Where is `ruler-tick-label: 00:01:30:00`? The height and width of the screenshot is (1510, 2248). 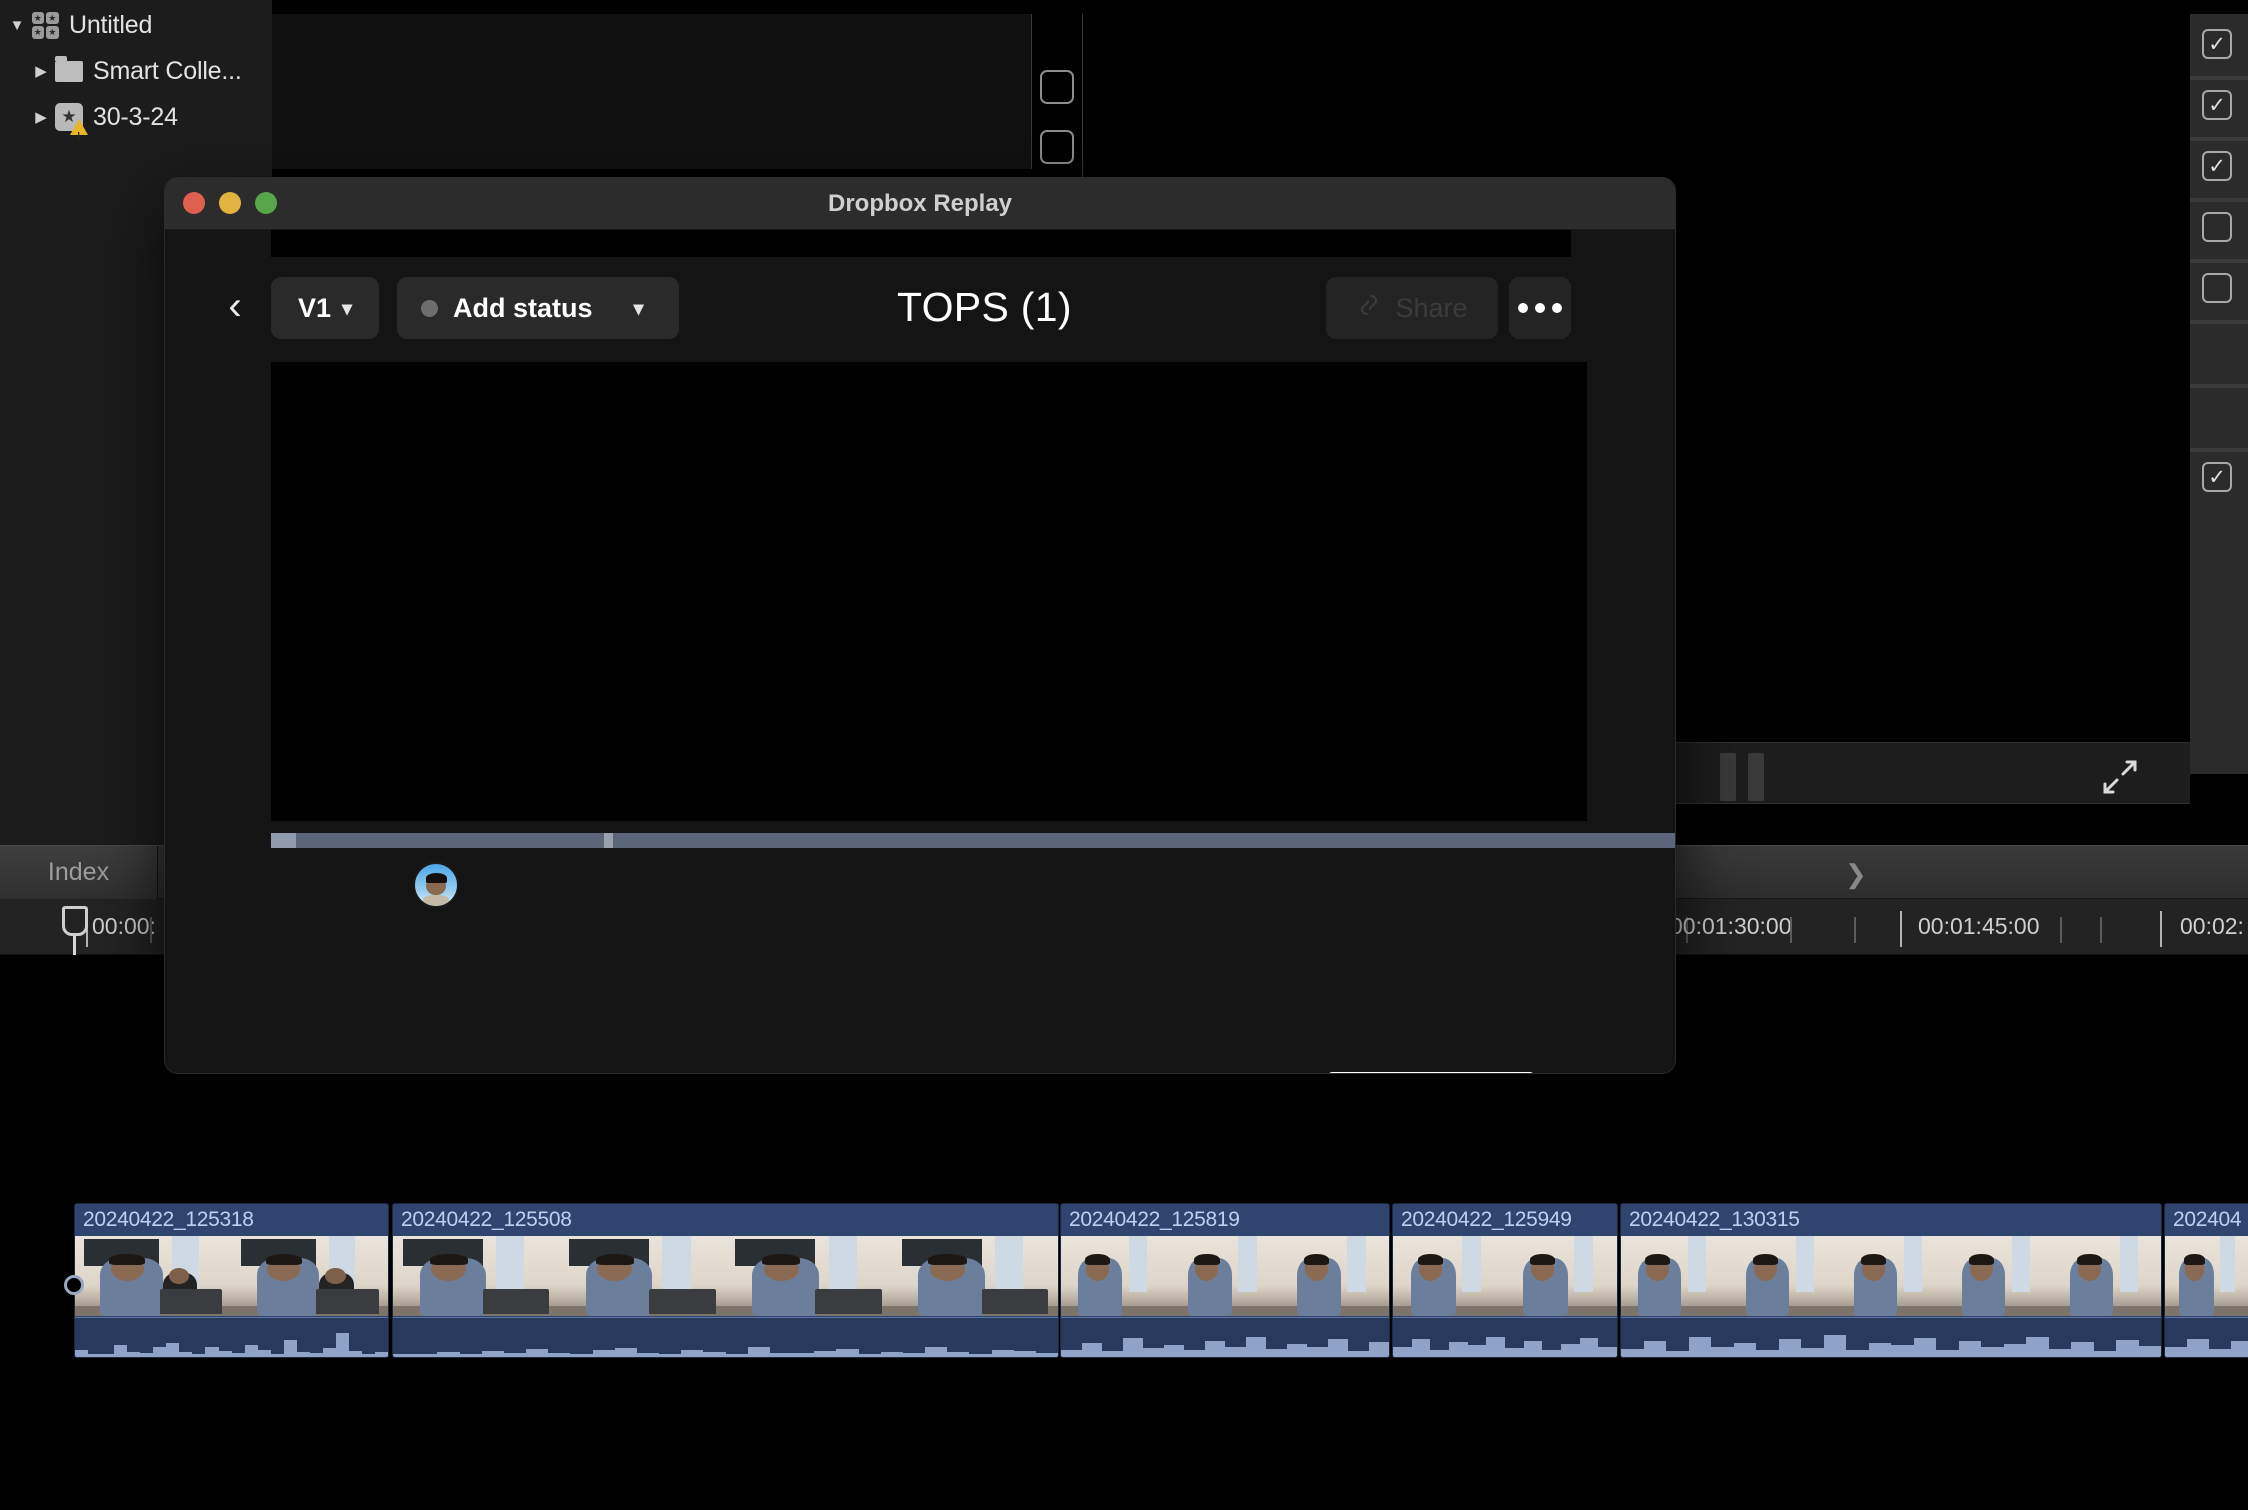
ruler-tick-label: 00:01:30:00 is located at coordinates (1731, 926).